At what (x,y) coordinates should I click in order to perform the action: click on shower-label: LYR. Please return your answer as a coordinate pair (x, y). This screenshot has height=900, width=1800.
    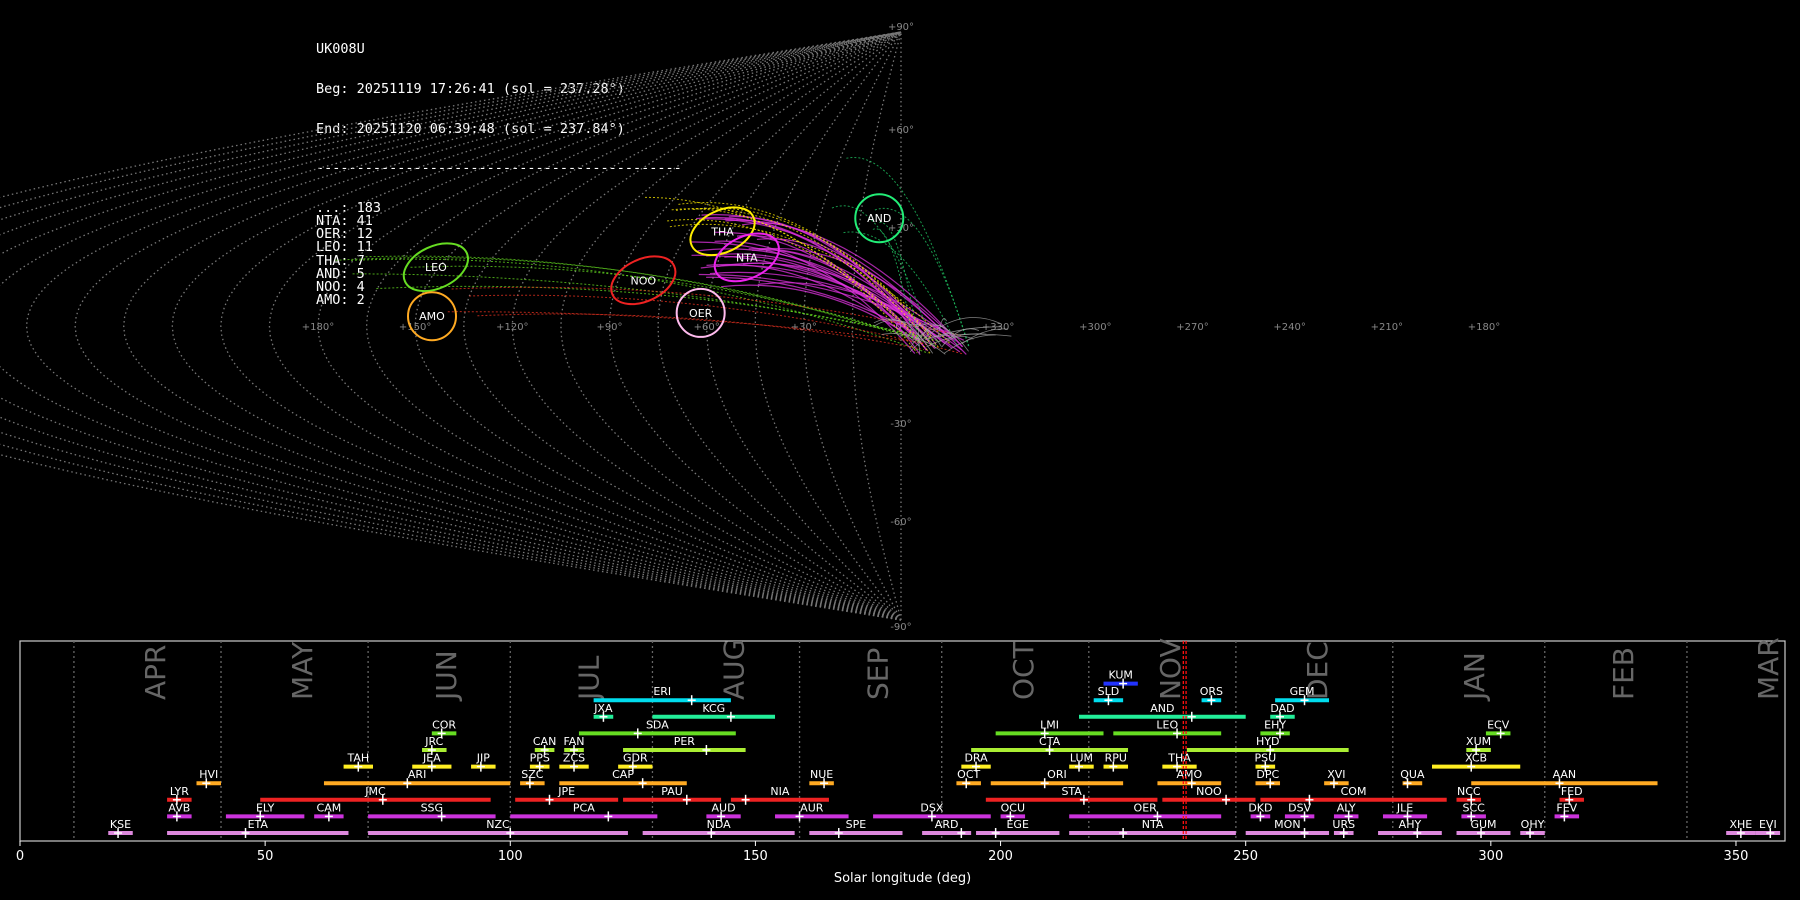
    Looking at the image, I should click on (179, 791).